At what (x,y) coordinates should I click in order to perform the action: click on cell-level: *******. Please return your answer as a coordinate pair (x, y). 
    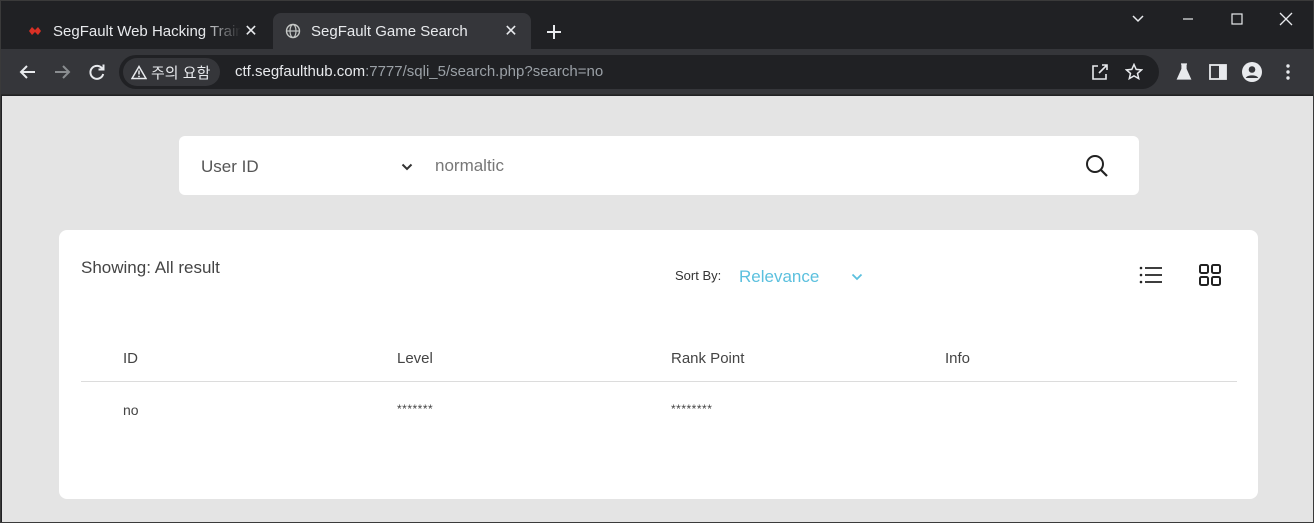
    Looking at the image, I should click on (415, 409).